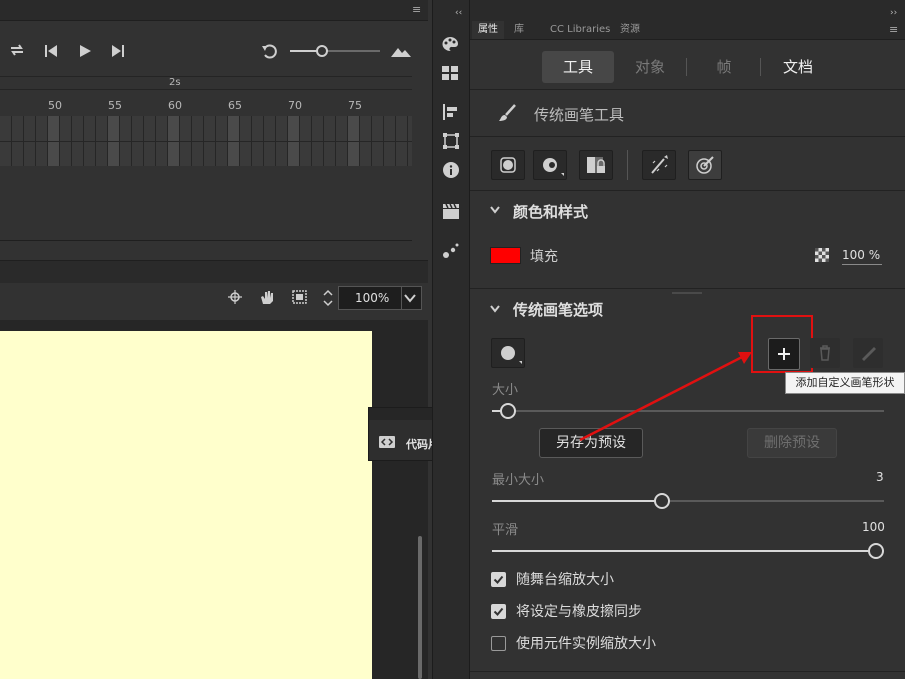  I want to click on clip-stage-icon, so click(299, 297).